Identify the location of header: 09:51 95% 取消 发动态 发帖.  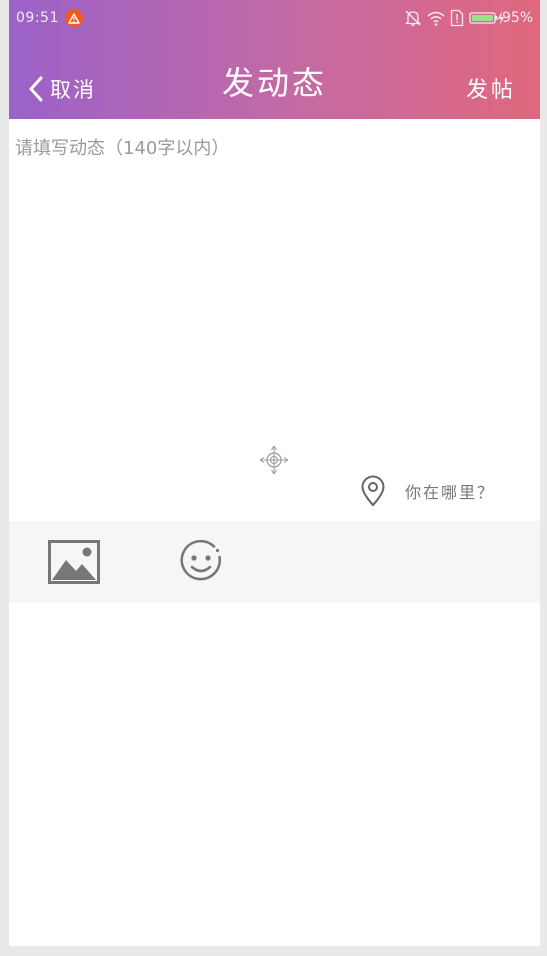
(274, 59).